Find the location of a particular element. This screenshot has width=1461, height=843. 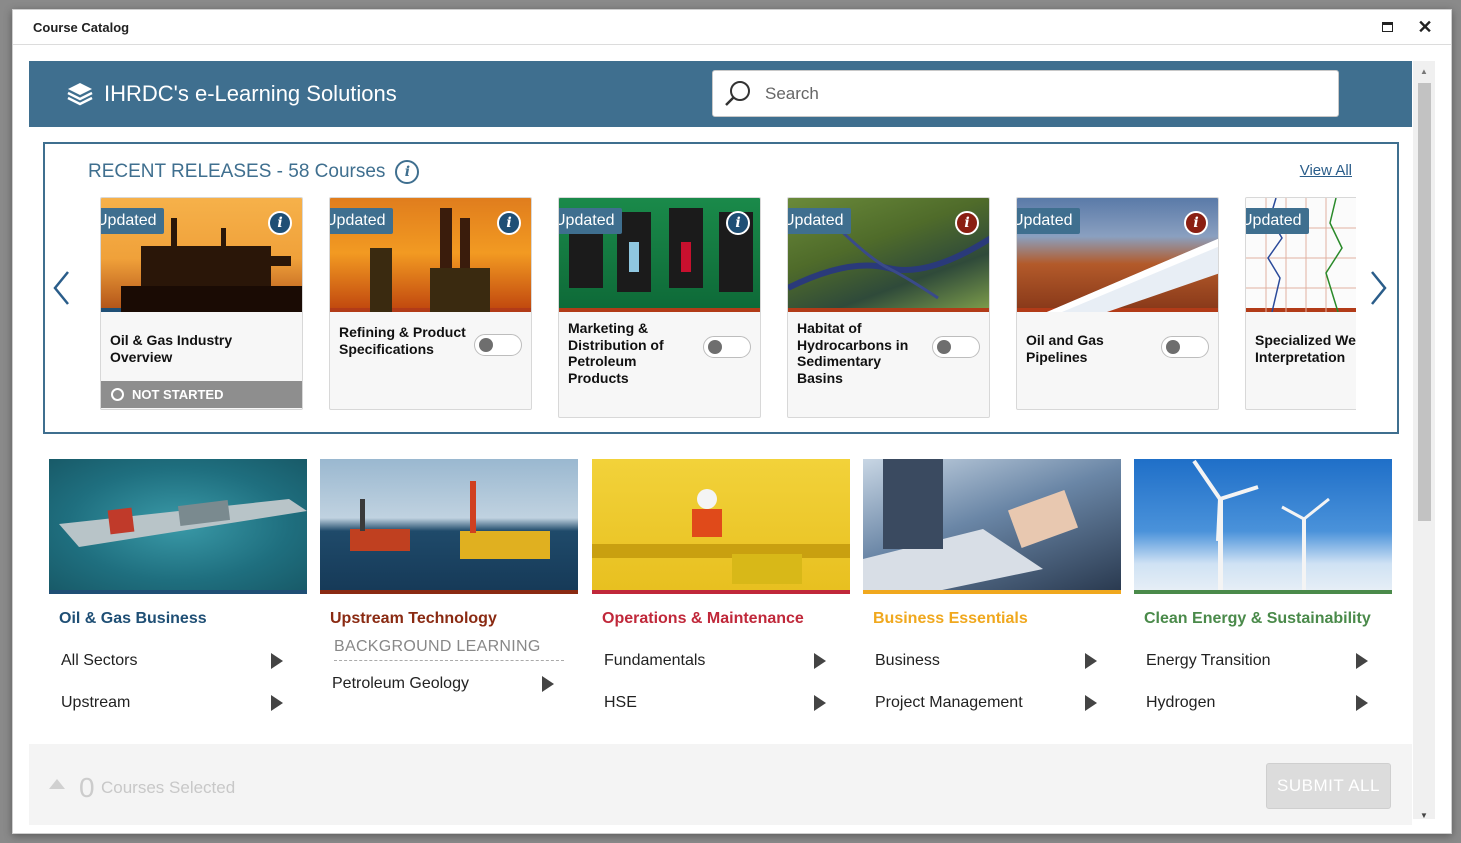

carousel-next-icon is located at coordinates (1378, 288).